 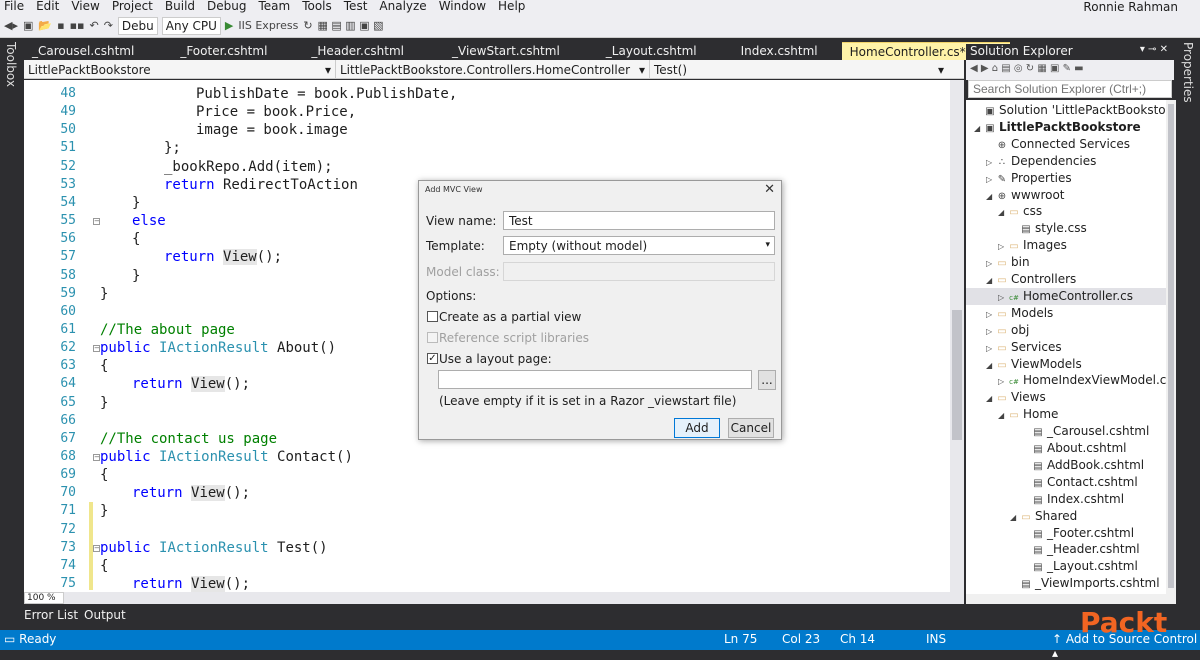 What do you see at coordinates (1154, 49) in the screenshot?
I see `pane-controls-icon: ▾ ⊸ ✕` at bounding box center [1154, 49].